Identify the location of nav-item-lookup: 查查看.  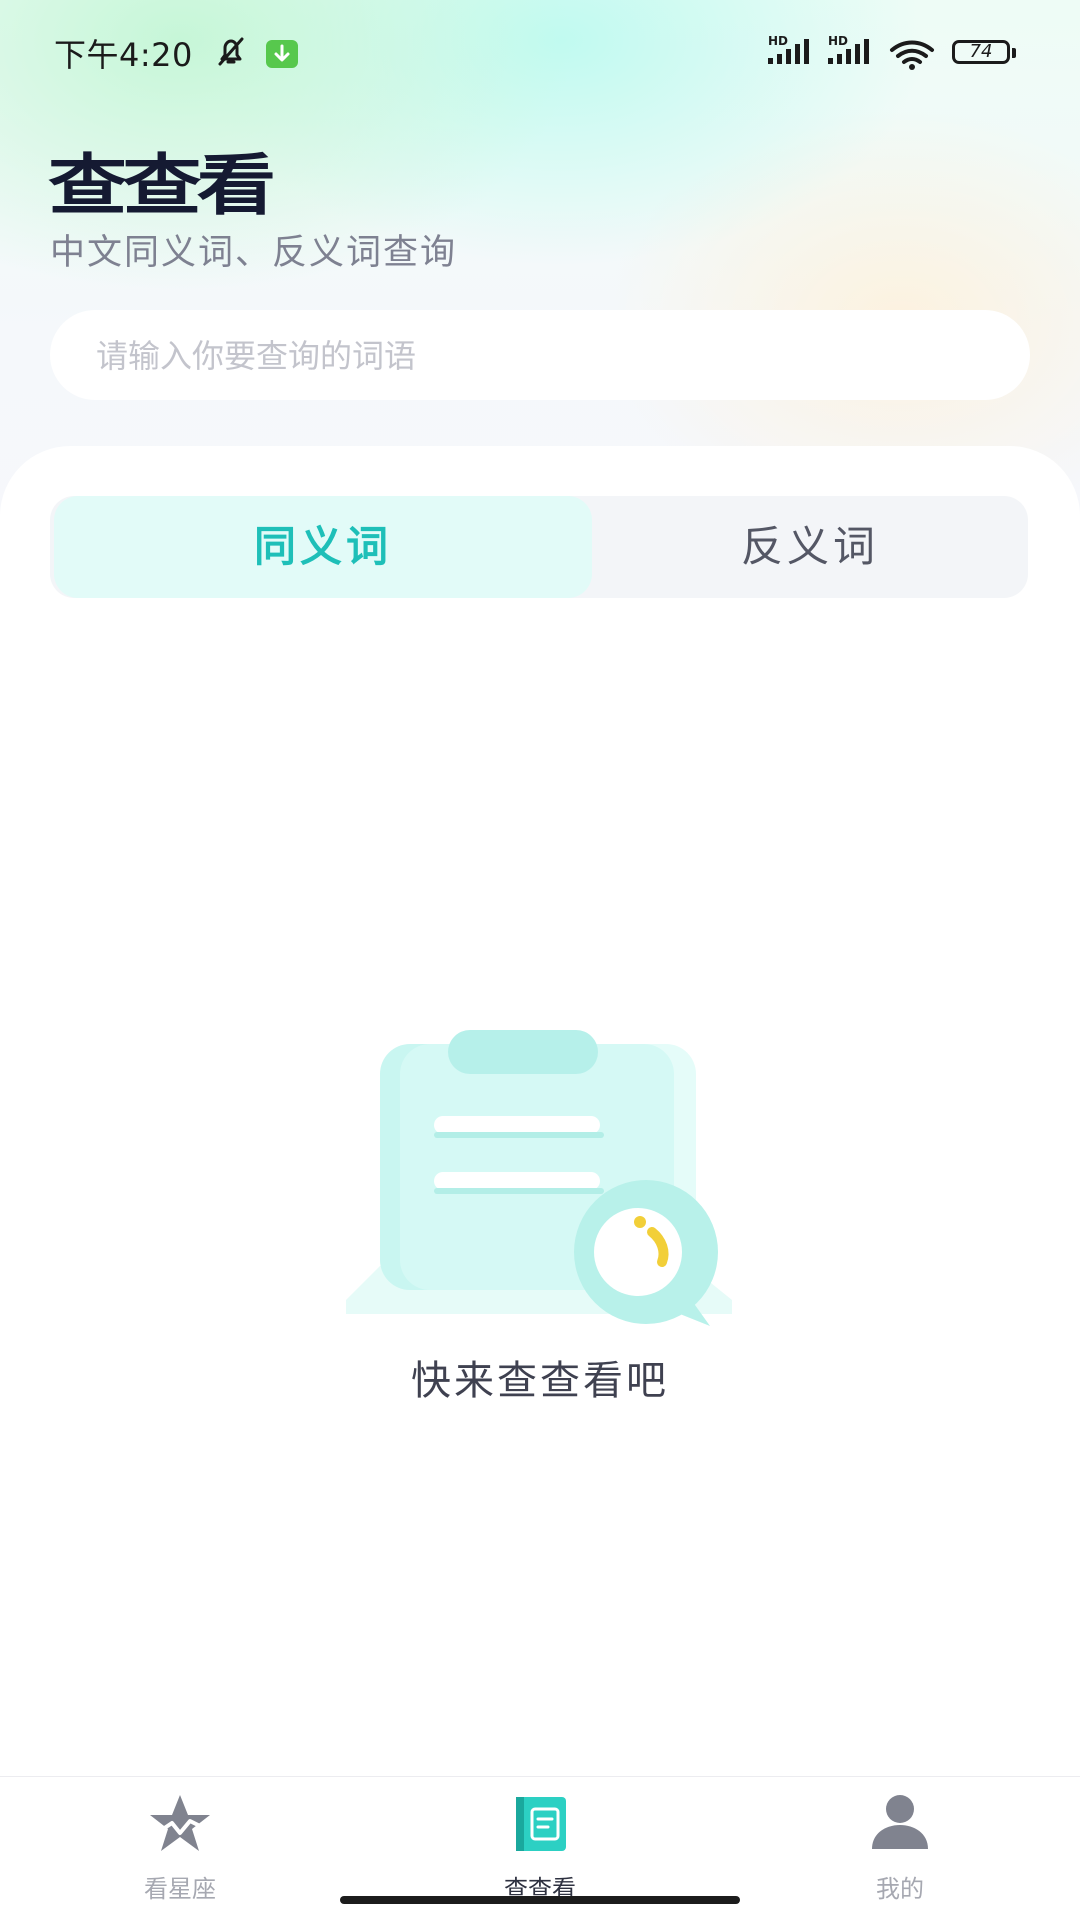
(540, 1840).